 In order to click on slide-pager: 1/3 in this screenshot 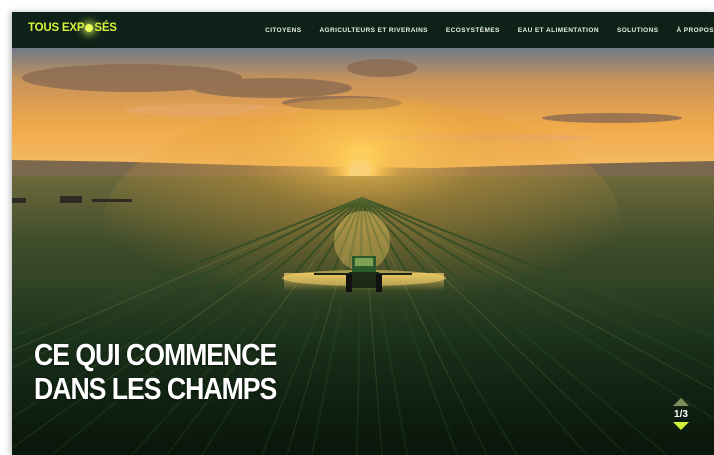, I will do `click(681, 414)`.